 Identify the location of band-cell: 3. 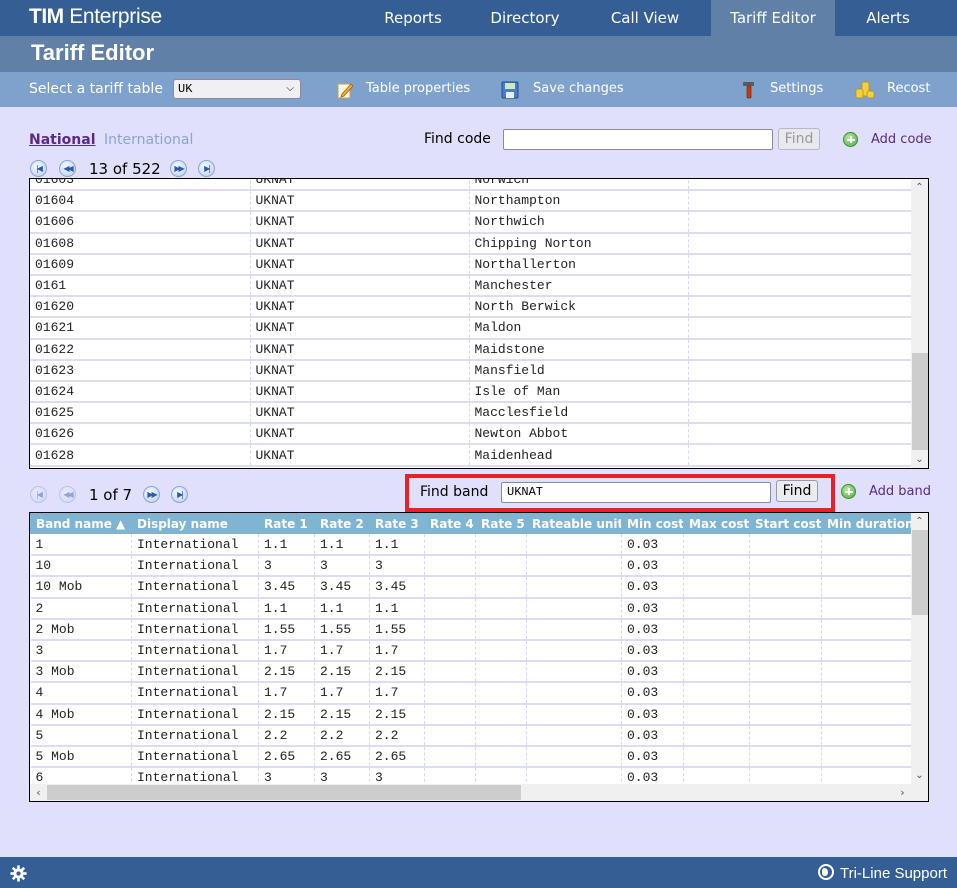
(342, 566).